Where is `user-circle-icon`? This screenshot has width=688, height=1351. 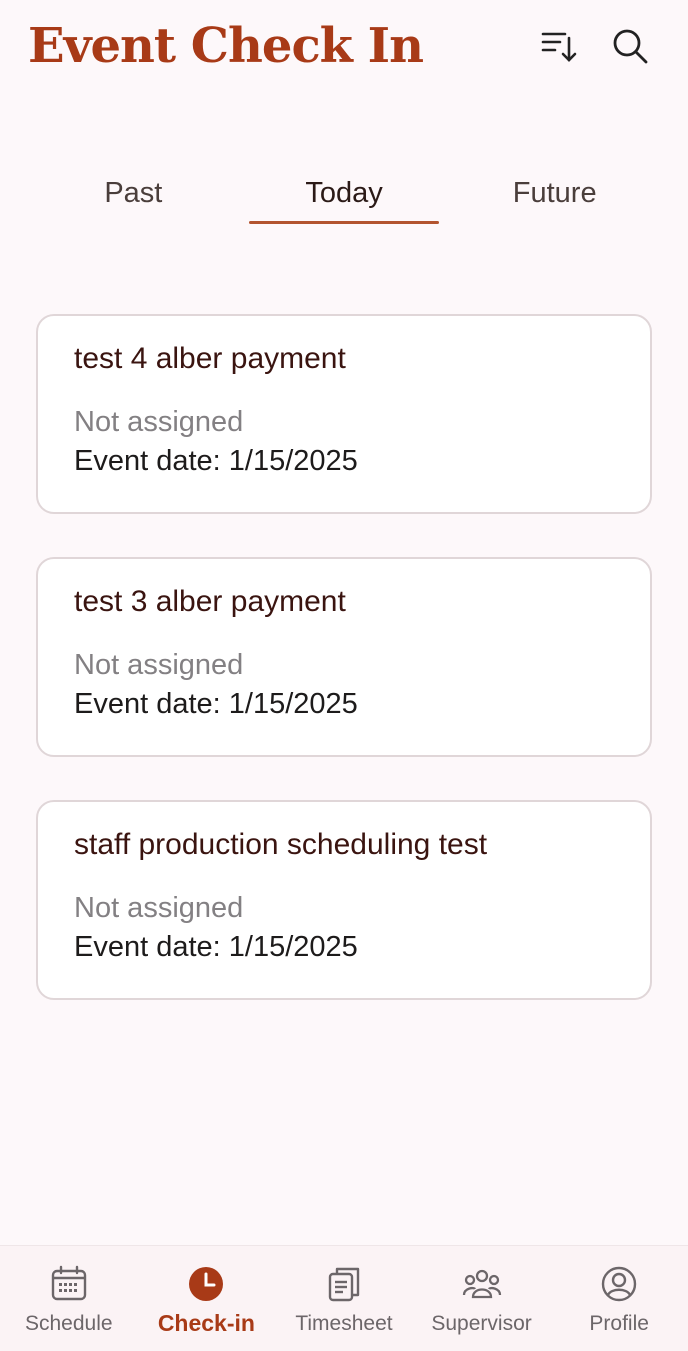
user-circle-icon is located at coordinates (619, 1284).